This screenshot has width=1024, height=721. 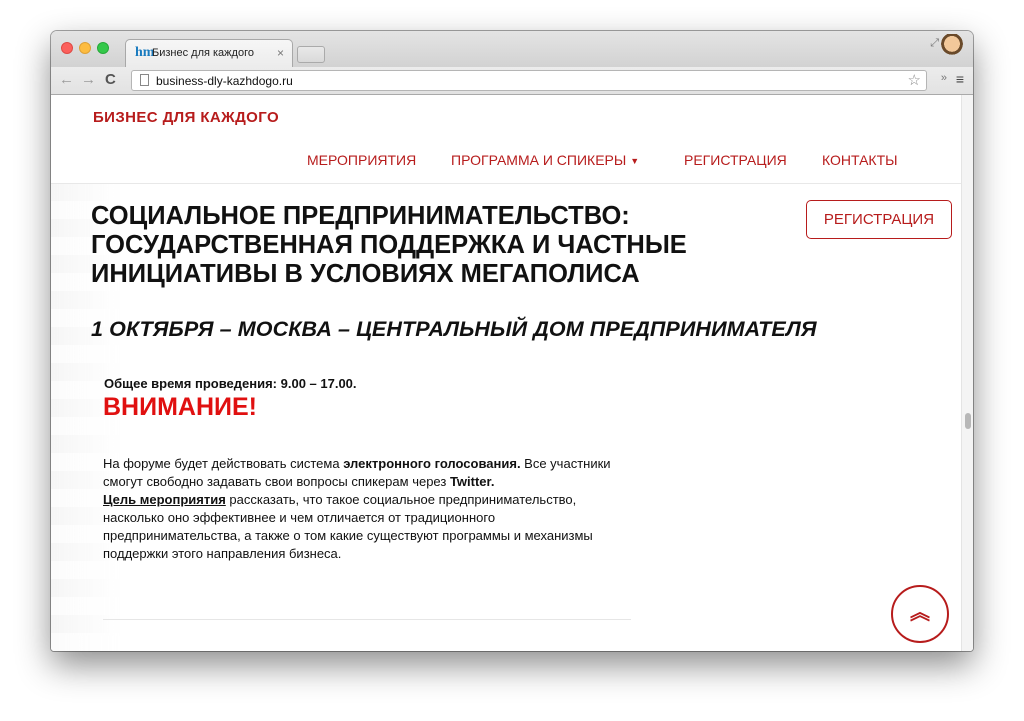 I want to click on title-line: ГОСУДАРСТВЕННАЯ ПОДДЕРЖКА И ЧАСТНЫЕ, so click(x=389, y=245).